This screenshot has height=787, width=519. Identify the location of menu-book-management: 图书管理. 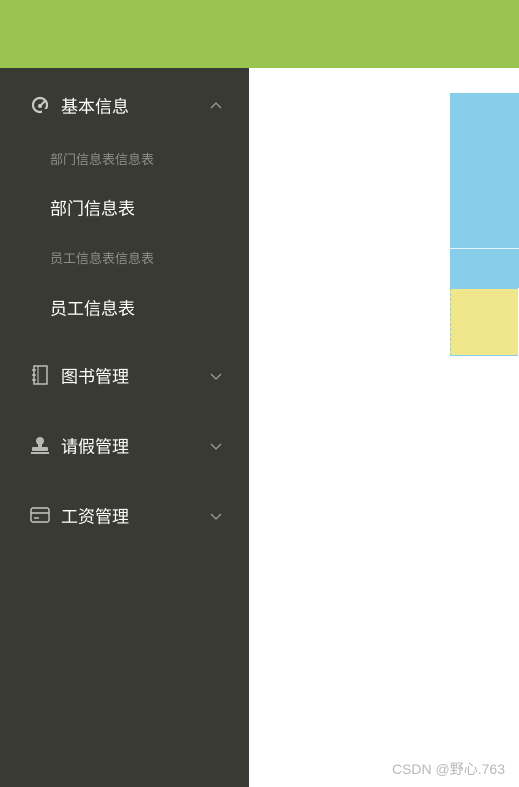
(124, 375).